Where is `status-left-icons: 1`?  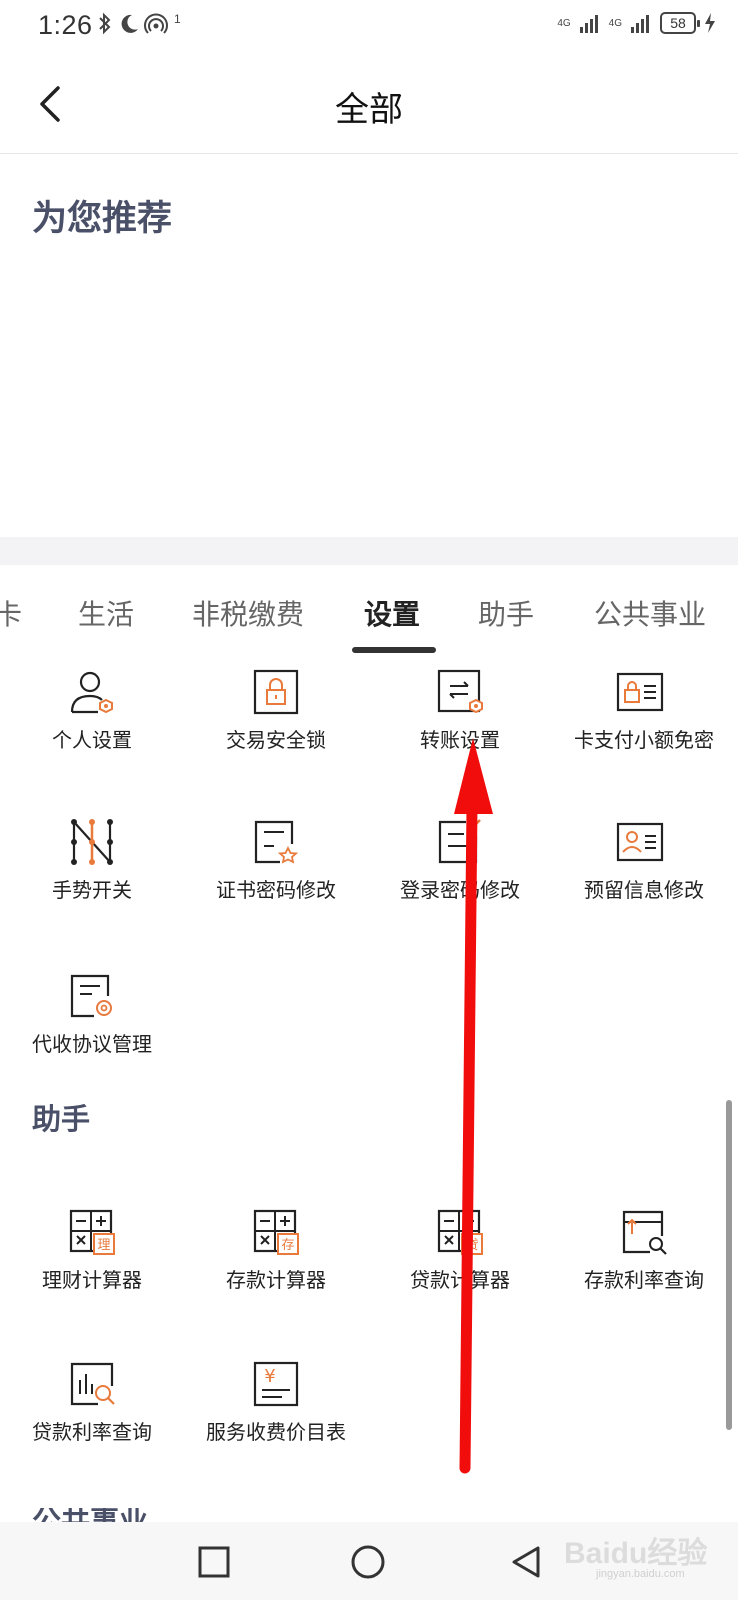 status-left-icons: 1 is located at coordinates (138, 24).